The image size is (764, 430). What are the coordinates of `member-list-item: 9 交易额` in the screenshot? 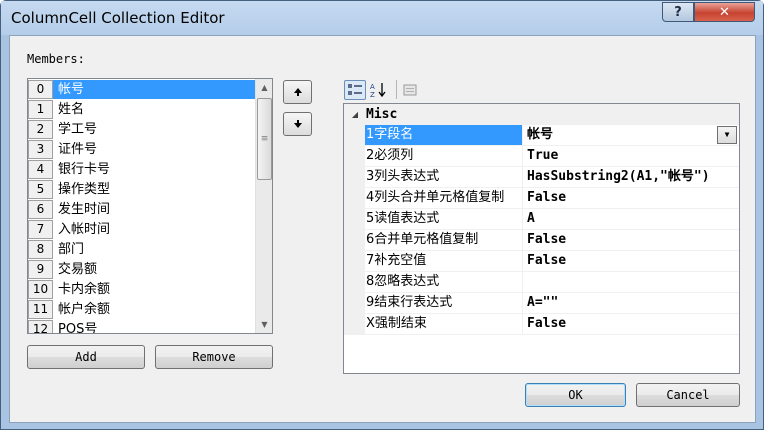 It's located at (142, 269).